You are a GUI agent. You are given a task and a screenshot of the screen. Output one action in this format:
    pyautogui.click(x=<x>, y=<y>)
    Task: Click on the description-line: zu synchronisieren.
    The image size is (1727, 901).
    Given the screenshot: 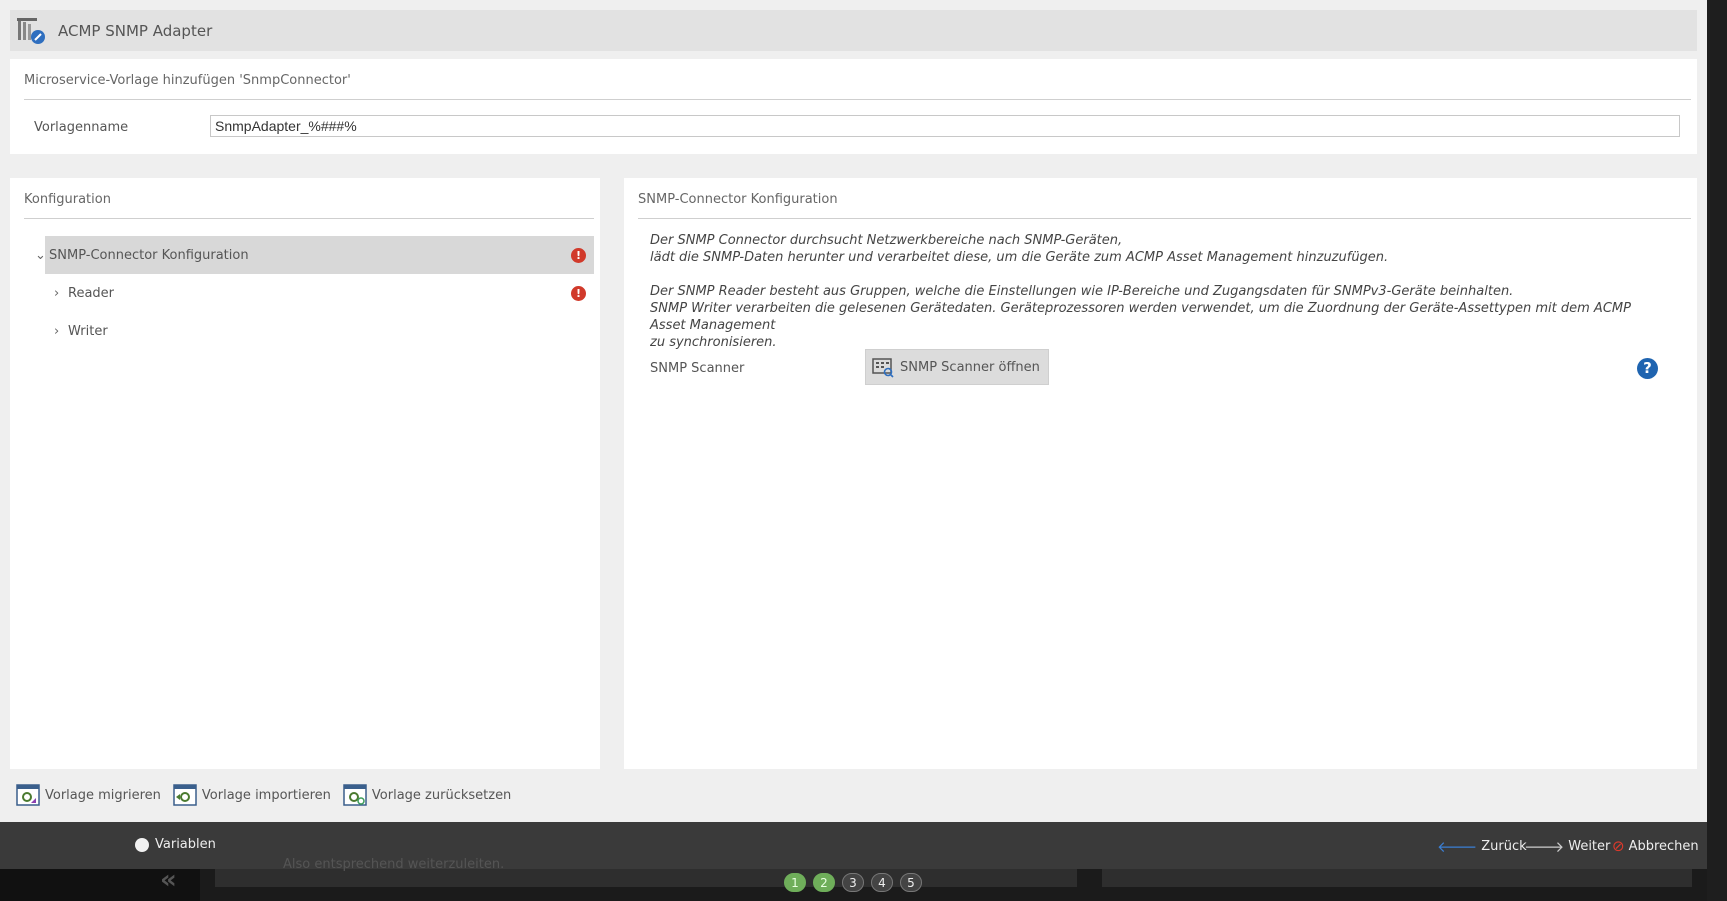 What is the action you would take?
    pyautogui.click(x=713, y=342)
    